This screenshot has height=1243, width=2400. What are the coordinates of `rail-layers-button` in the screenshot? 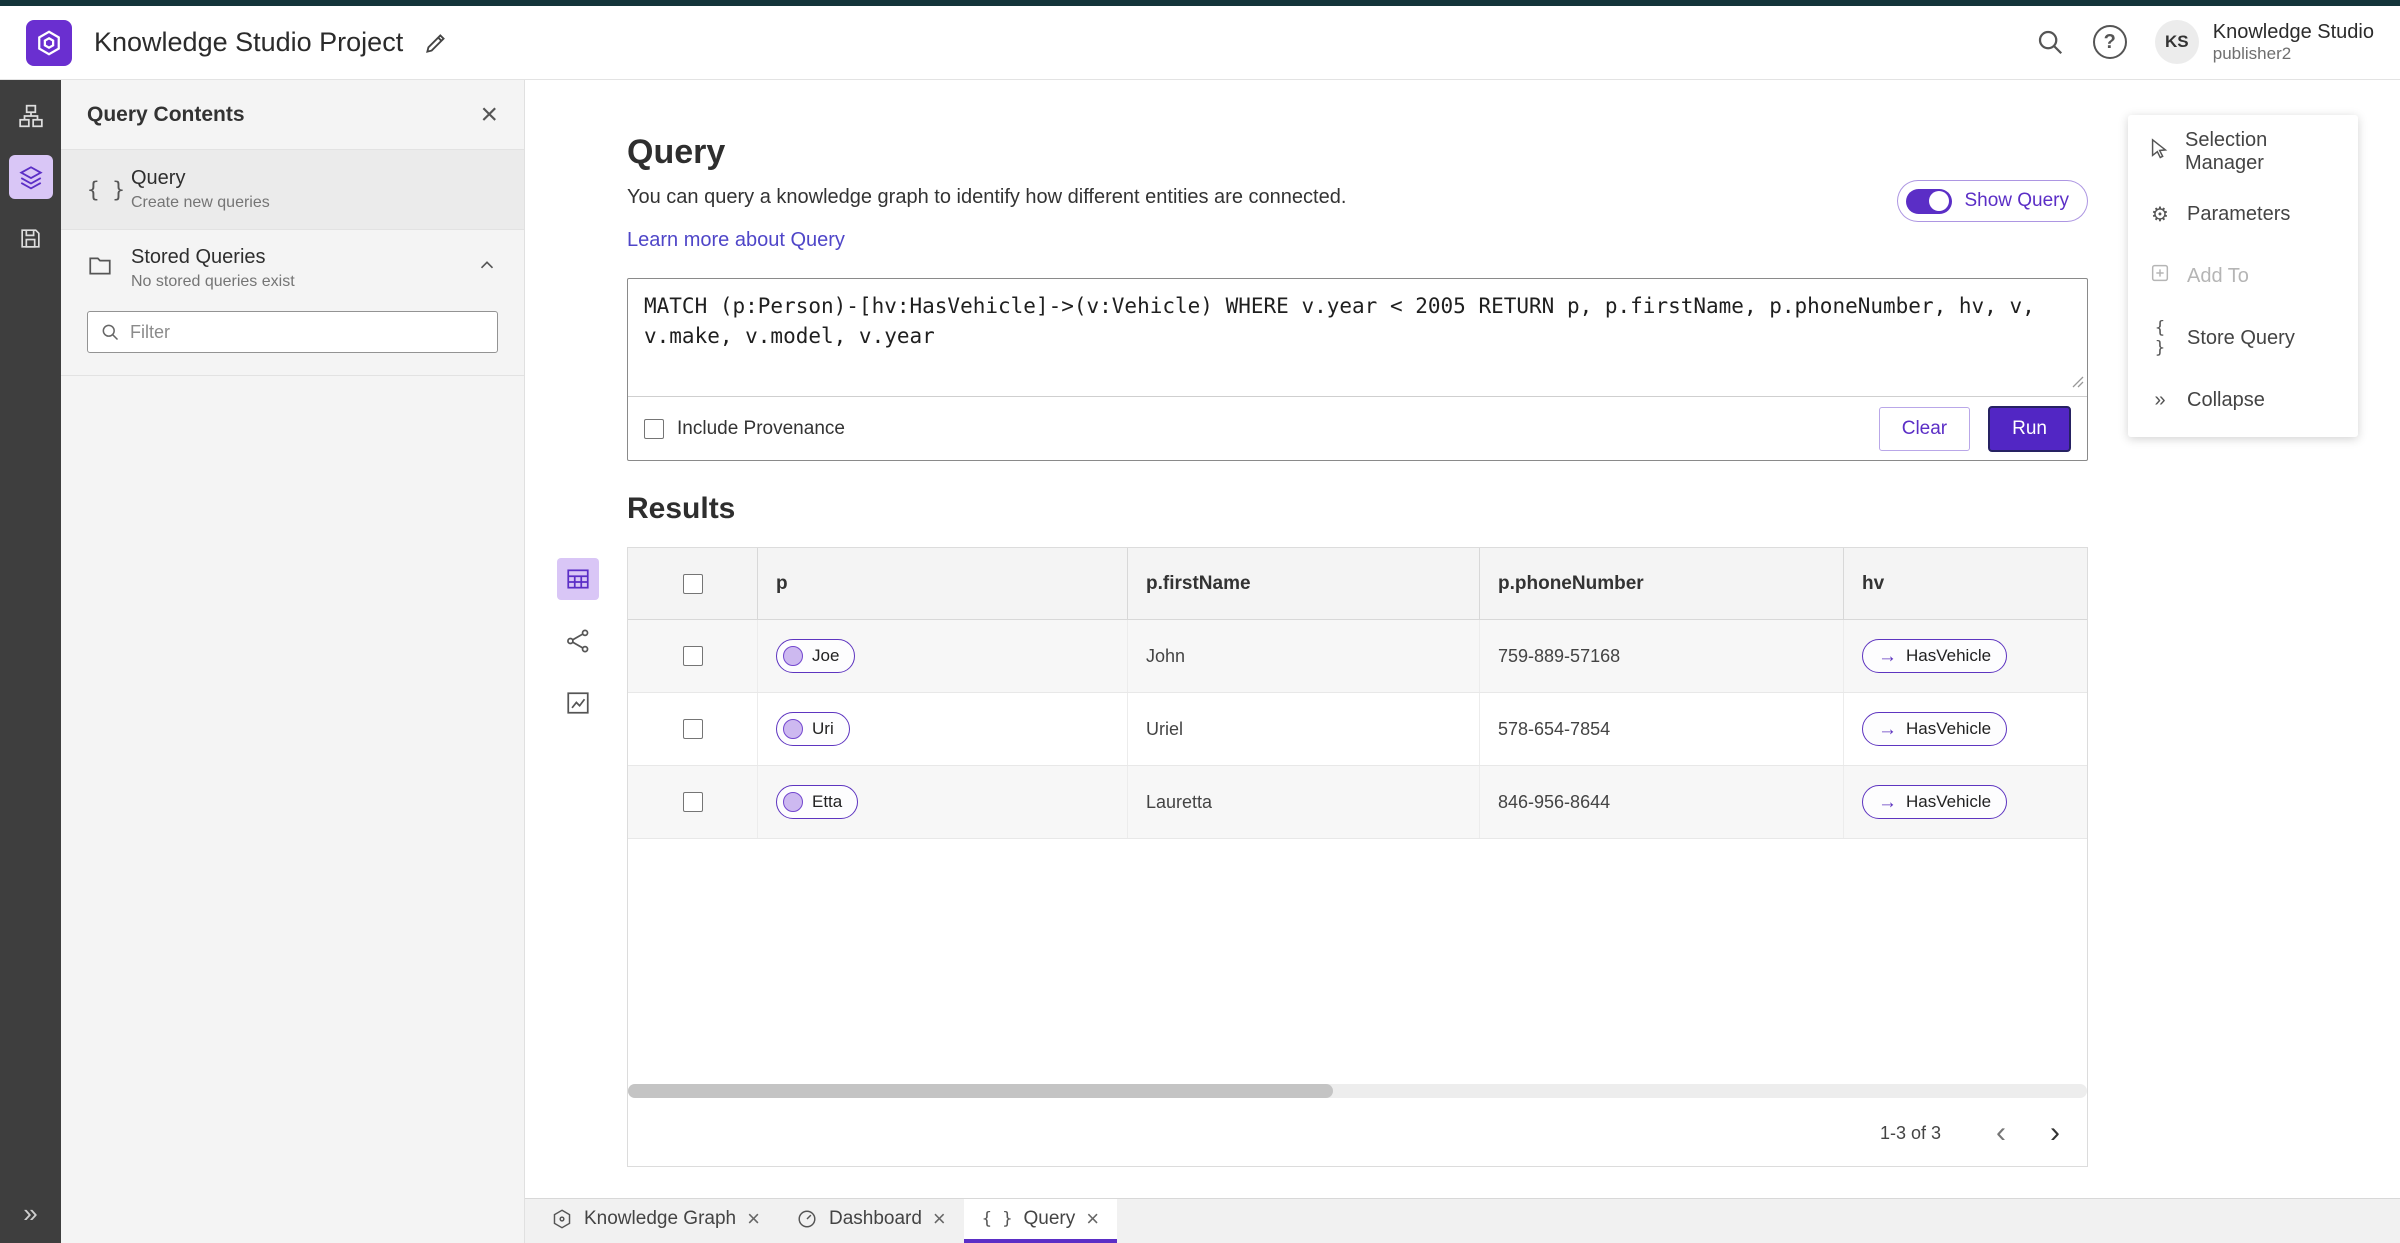 It's located at (30, 177).